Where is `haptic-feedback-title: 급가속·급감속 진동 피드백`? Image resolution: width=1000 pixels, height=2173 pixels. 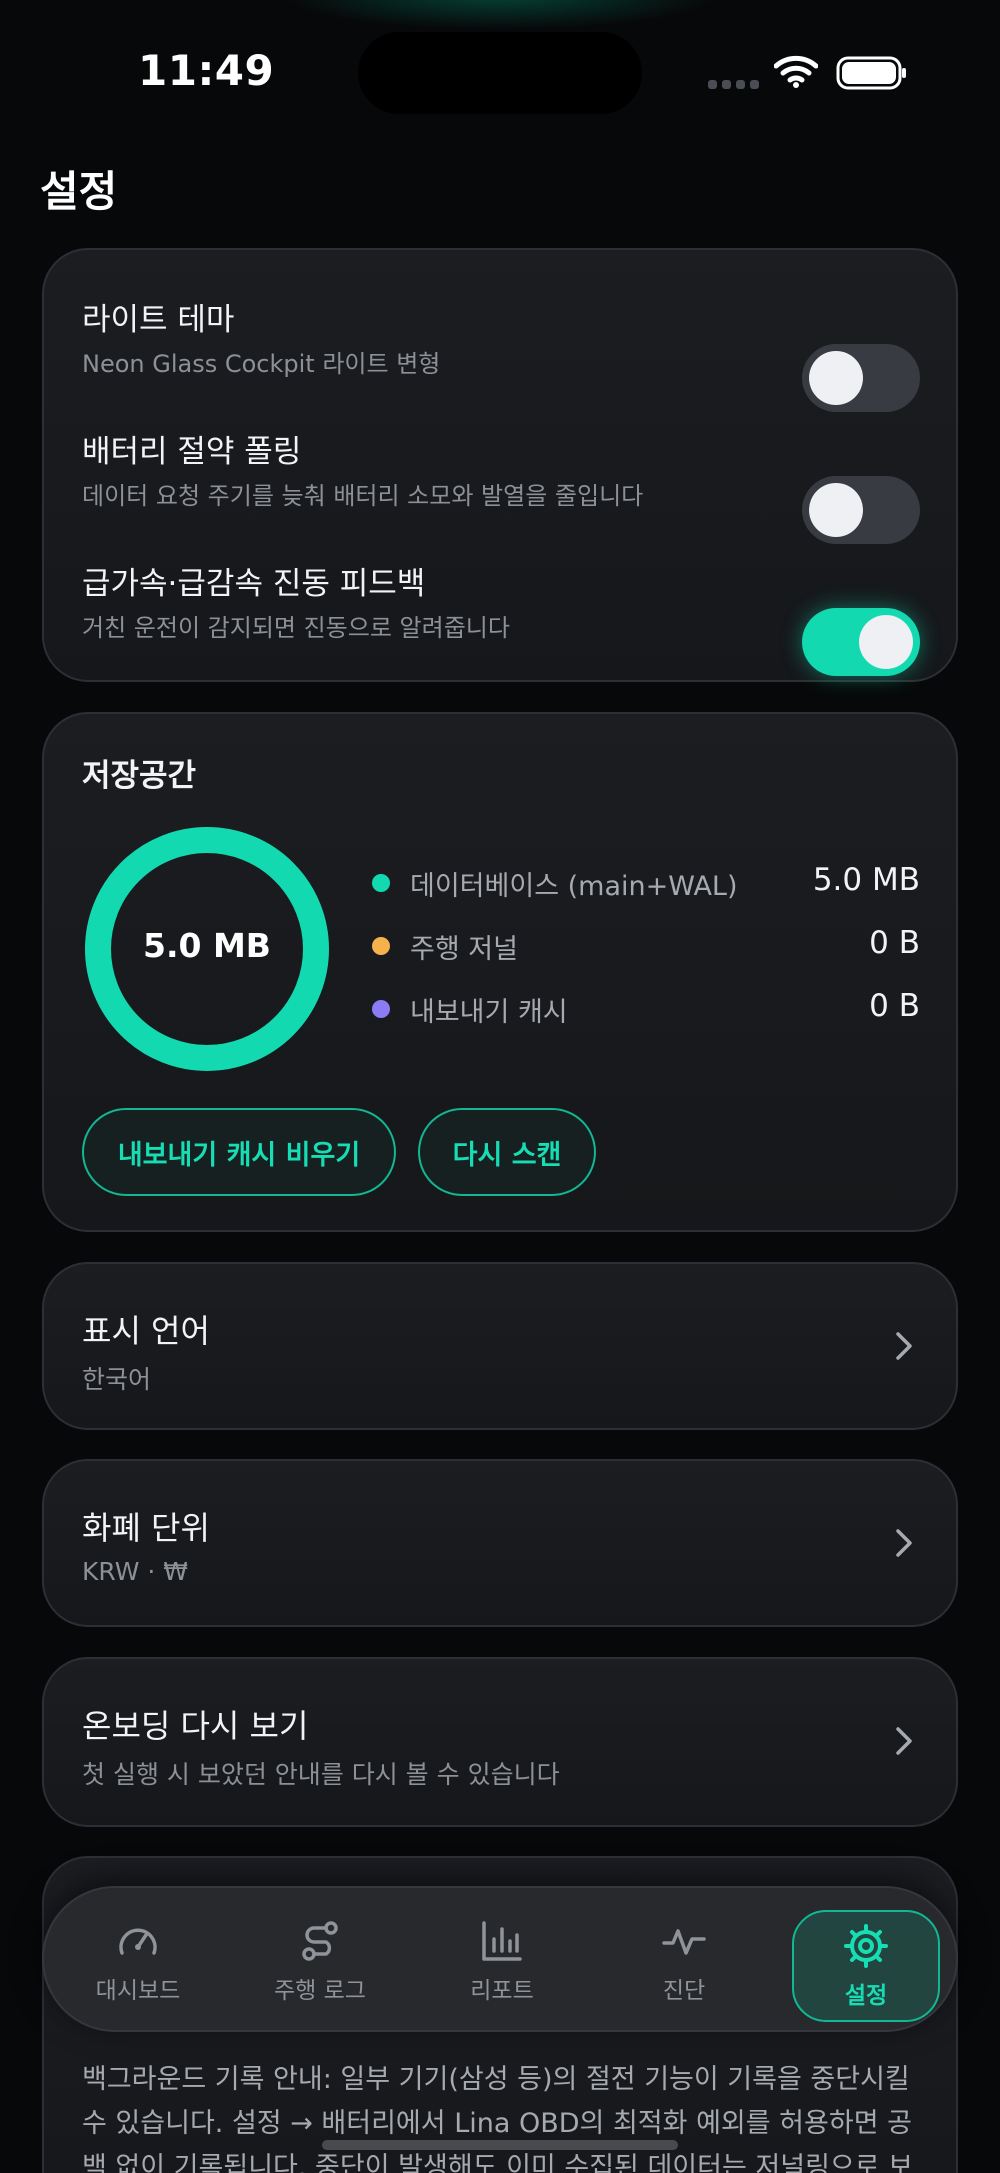
haptic-feedback-title: 급가속·급감속 진동 피드백 is located at coordinates (254, 584).